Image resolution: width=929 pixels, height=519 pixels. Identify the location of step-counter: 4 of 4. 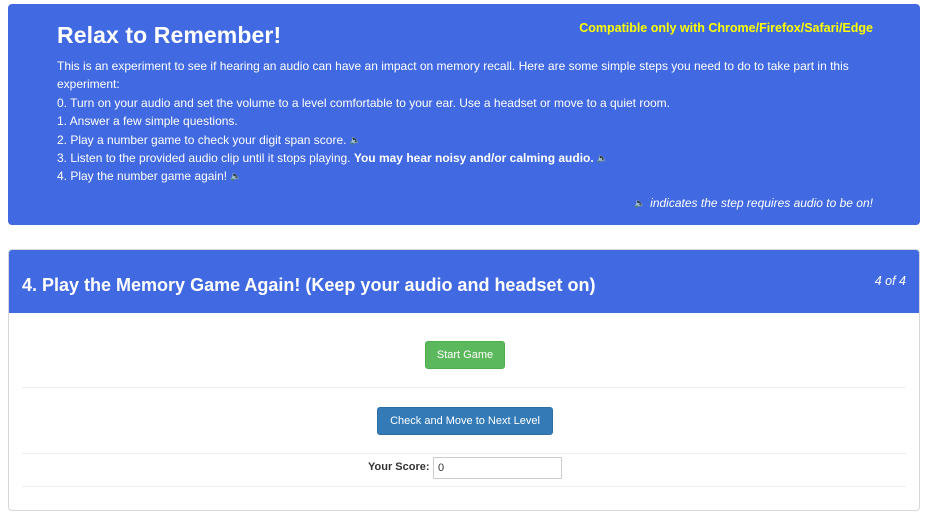
(890, 281).